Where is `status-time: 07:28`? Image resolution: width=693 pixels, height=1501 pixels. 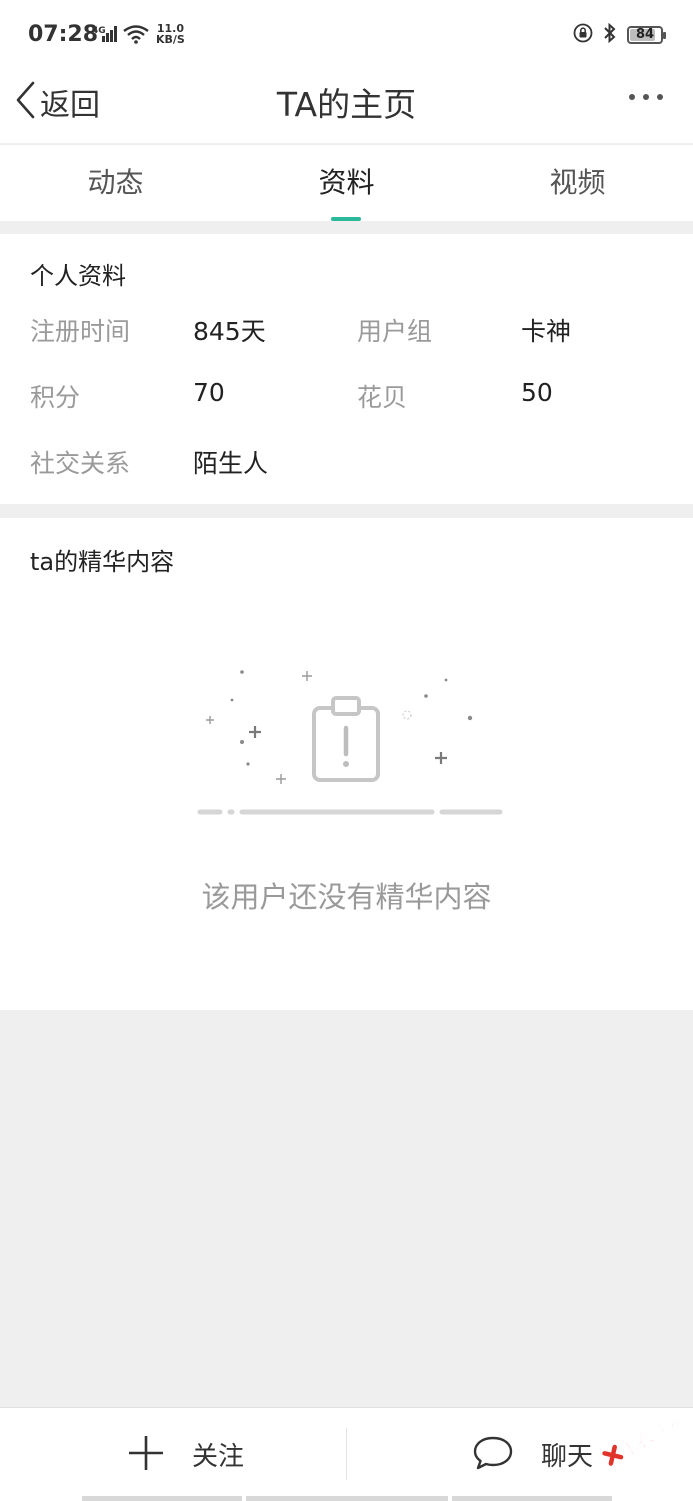 status-time: 07:28 is located at coordinates (63, 34).